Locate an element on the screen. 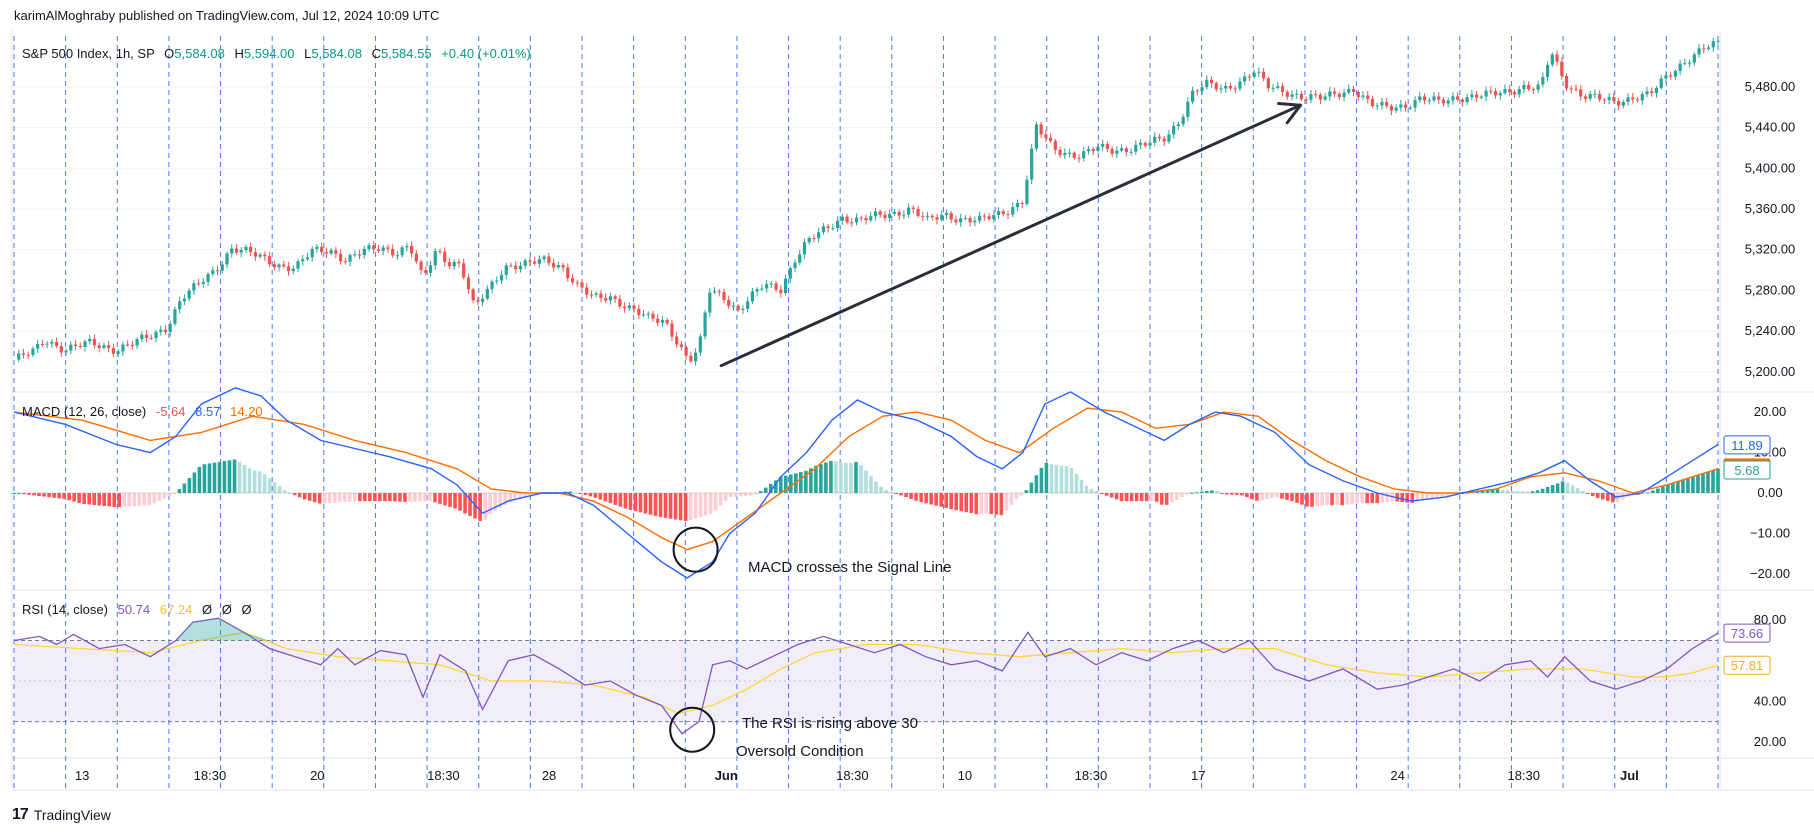 The width and height of the screenshot is (1814, 836). macd-axis-tick: −10.00 is located at coordinates (1770, 532).